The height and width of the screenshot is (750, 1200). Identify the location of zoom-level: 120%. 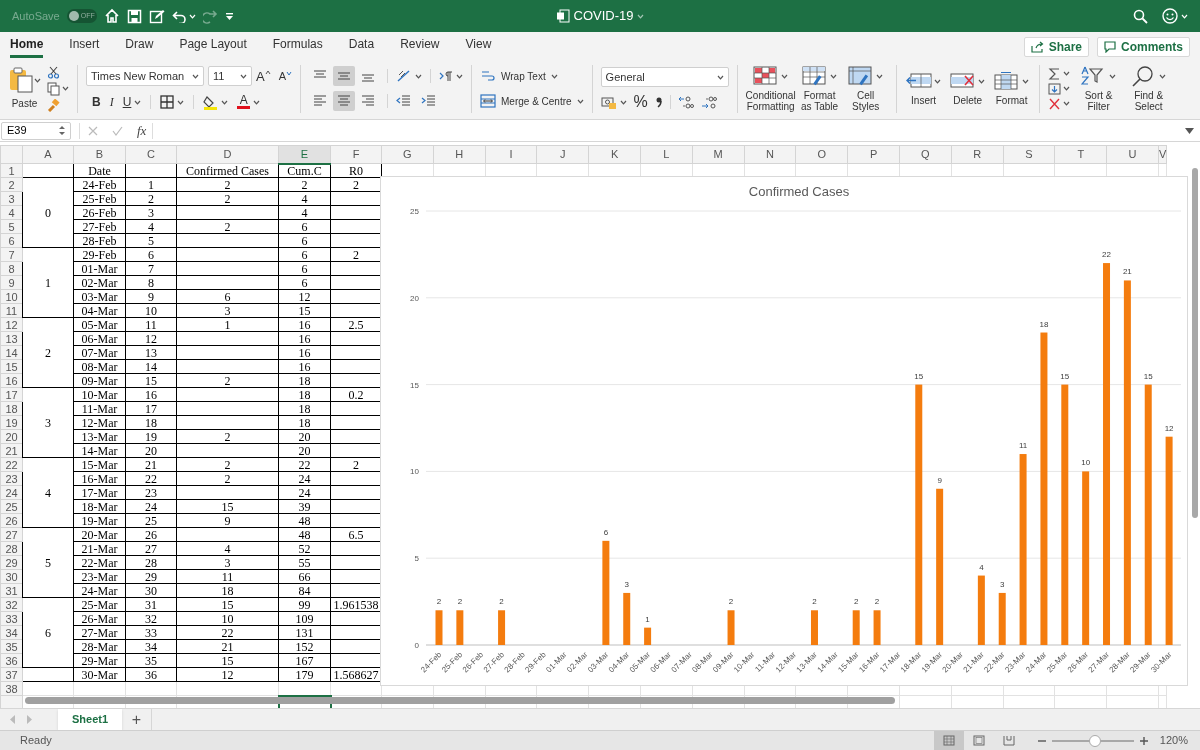
(1173, 740).